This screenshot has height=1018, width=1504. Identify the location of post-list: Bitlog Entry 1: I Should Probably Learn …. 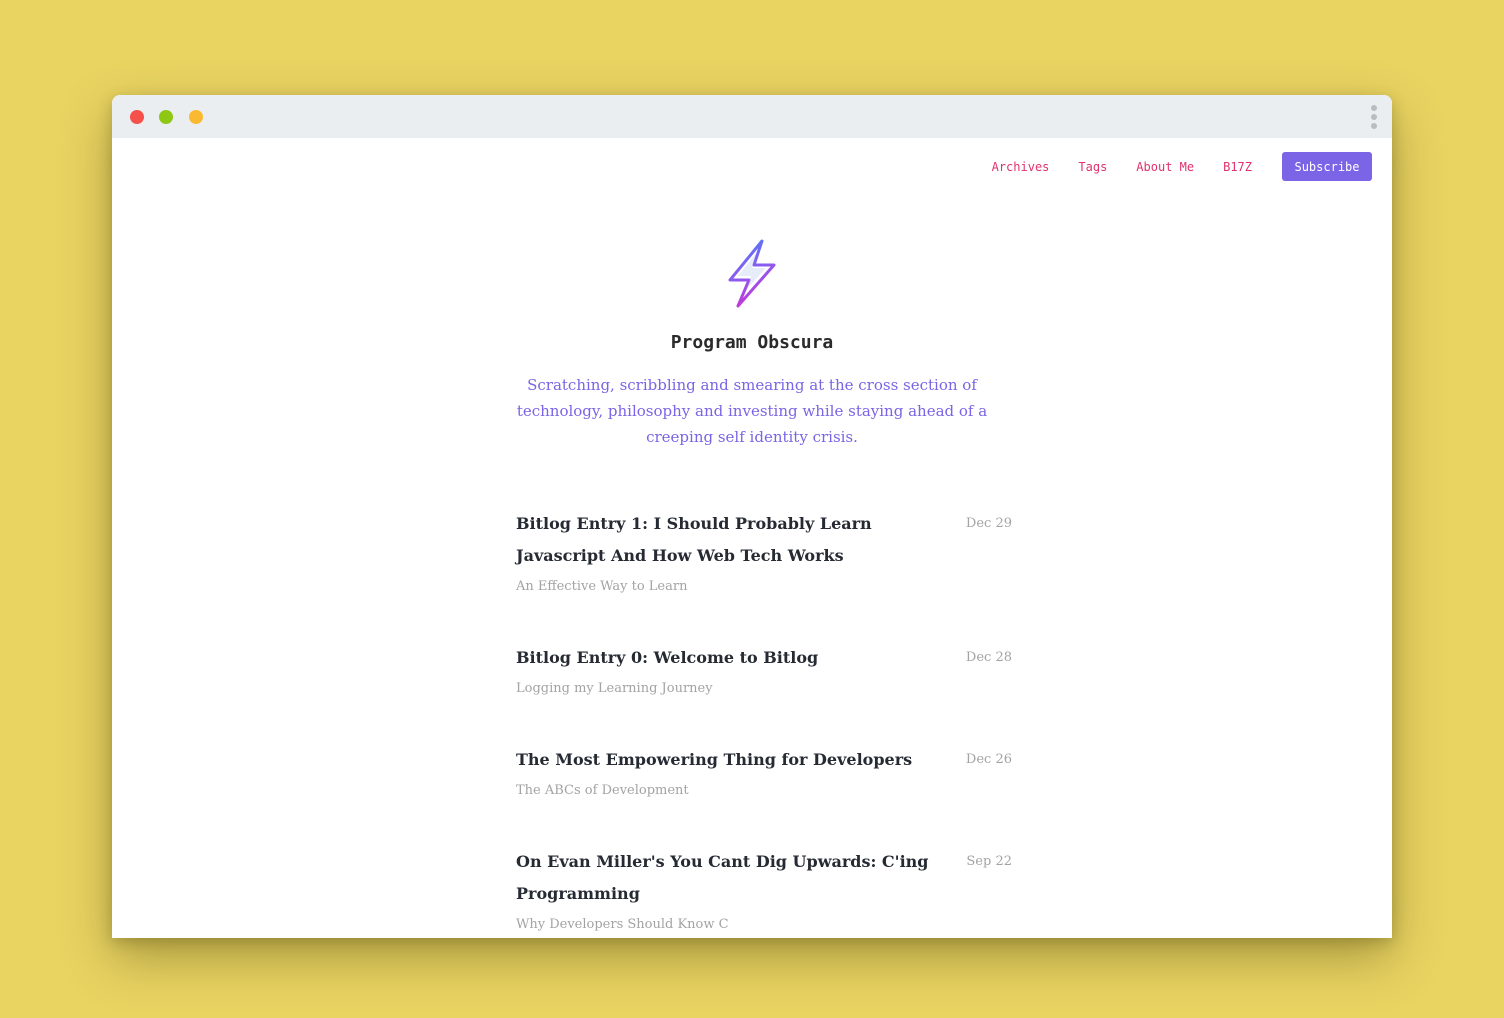
(764, 721).